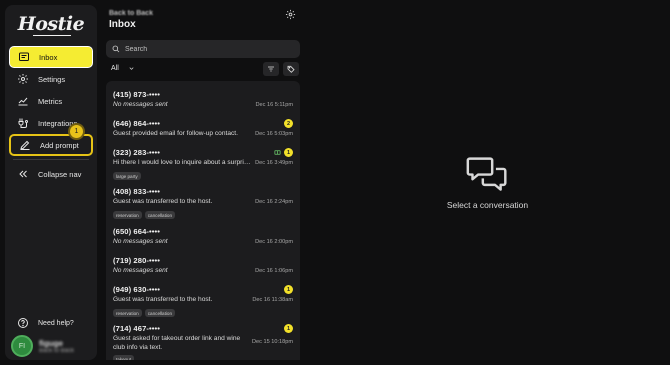  I want to click on message-time: Dec 16 5:11pm, so click(274, 105).